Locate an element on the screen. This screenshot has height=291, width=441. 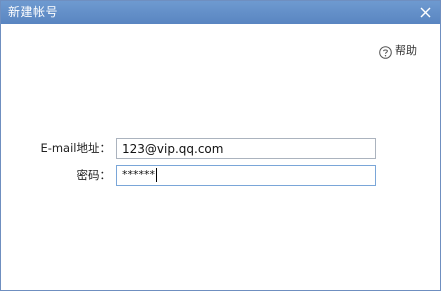
email-label: E-mail地址： is located at coordinates (75, 148).